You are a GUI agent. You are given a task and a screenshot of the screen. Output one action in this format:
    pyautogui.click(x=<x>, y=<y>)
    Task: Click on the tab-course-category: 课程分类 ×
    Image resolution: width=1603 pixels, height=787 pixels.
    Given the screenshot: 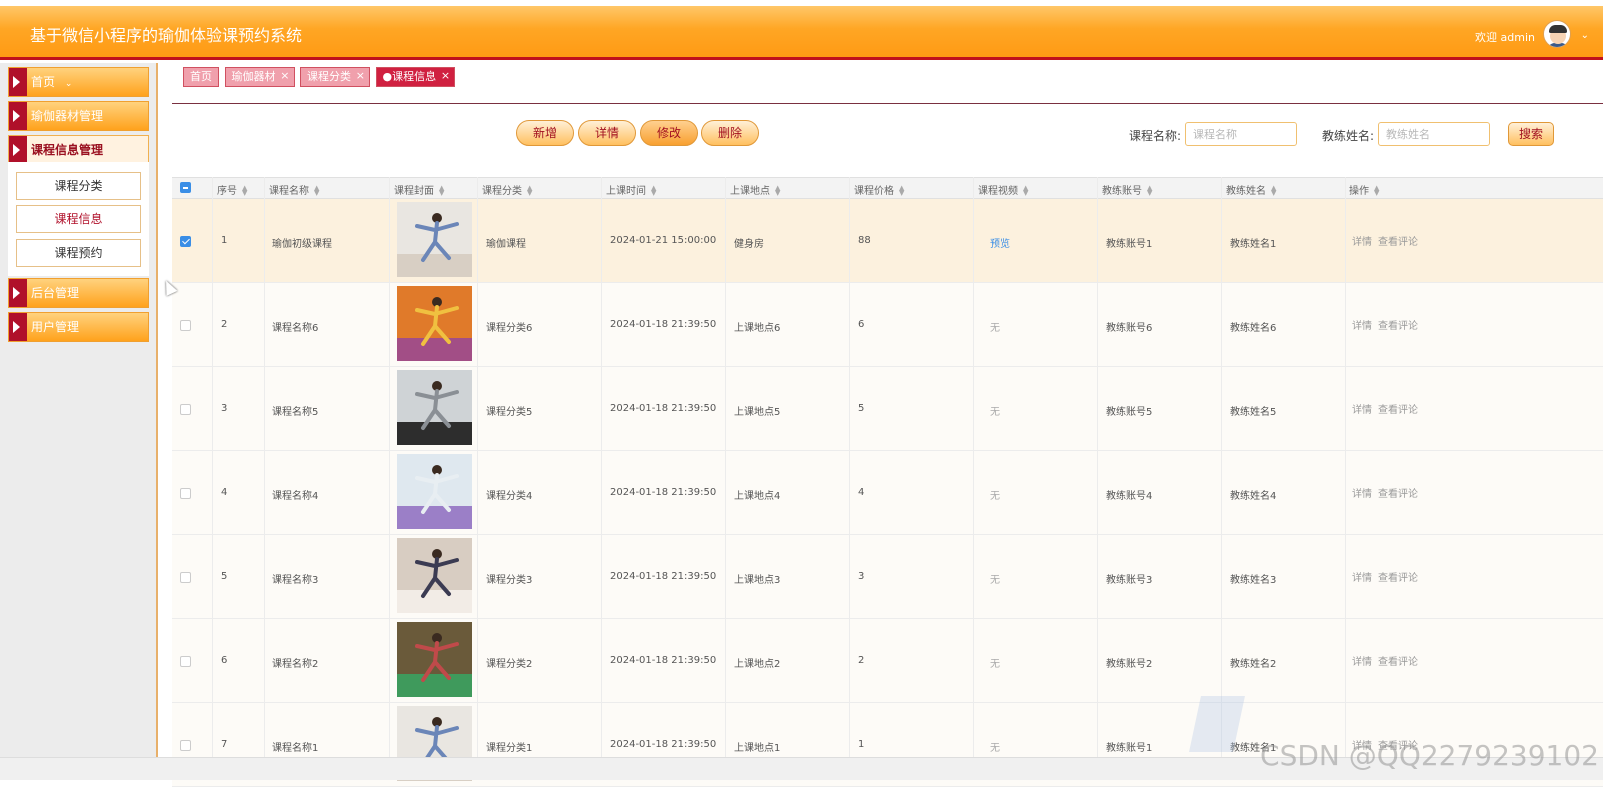 What is the action you would take?
    pyautogui.click(x=335, y=77)
    